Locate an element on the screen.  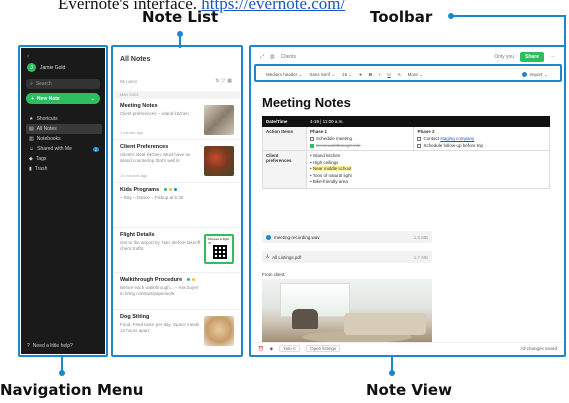
note-list-annotation: Note List is located at coordinates (180, 17).